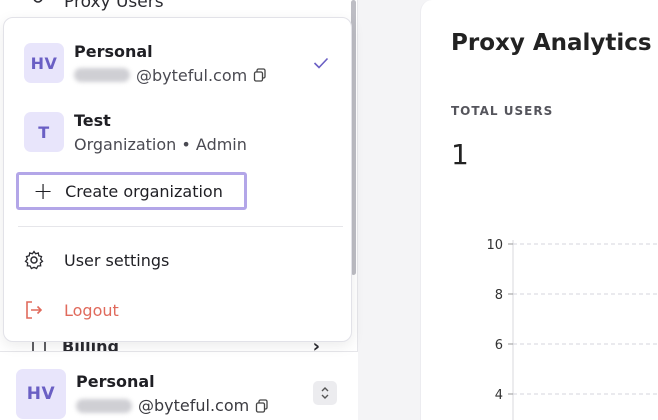  What do you see at coordinates (321, 63) in the screenshot?
I see `check-icon` at bounding box center [321, 63].